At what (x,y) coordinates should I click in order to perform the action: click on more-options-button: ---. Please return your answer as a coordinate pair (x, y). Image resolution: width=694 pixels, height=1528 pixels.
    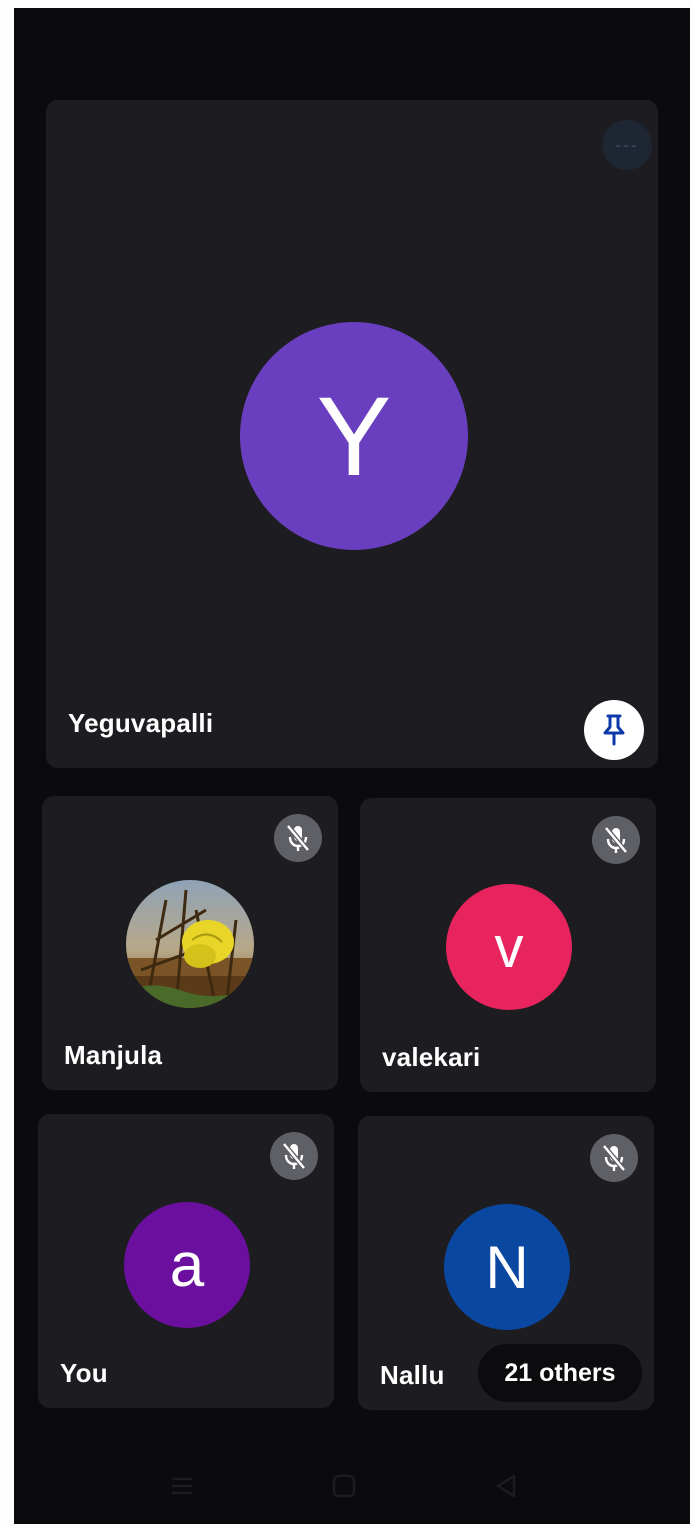
    Looking at the image, I should click on (627, 145).